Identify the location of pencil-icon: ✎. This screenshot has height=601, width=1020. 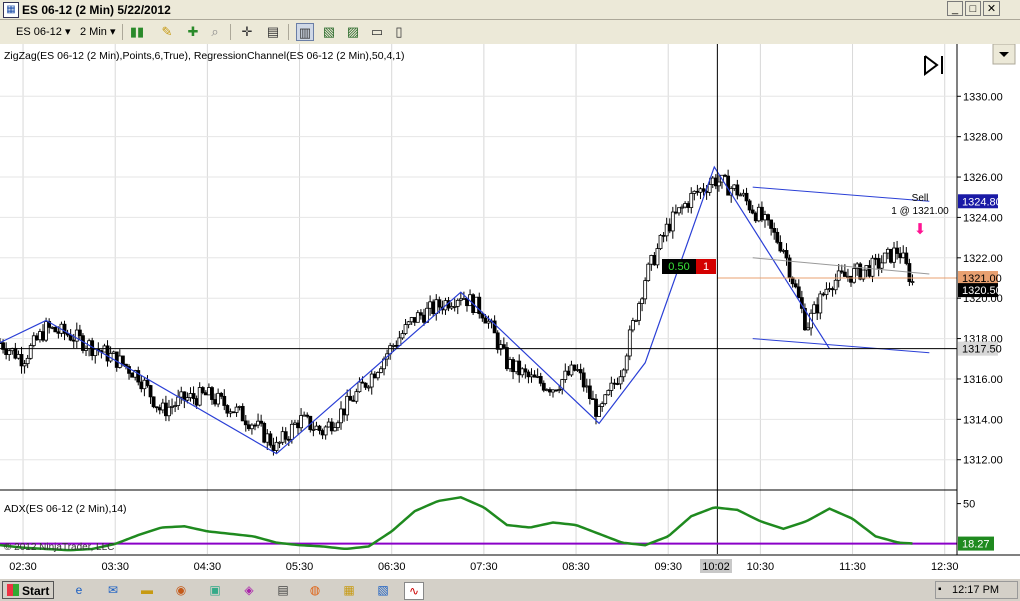
(167, 32).